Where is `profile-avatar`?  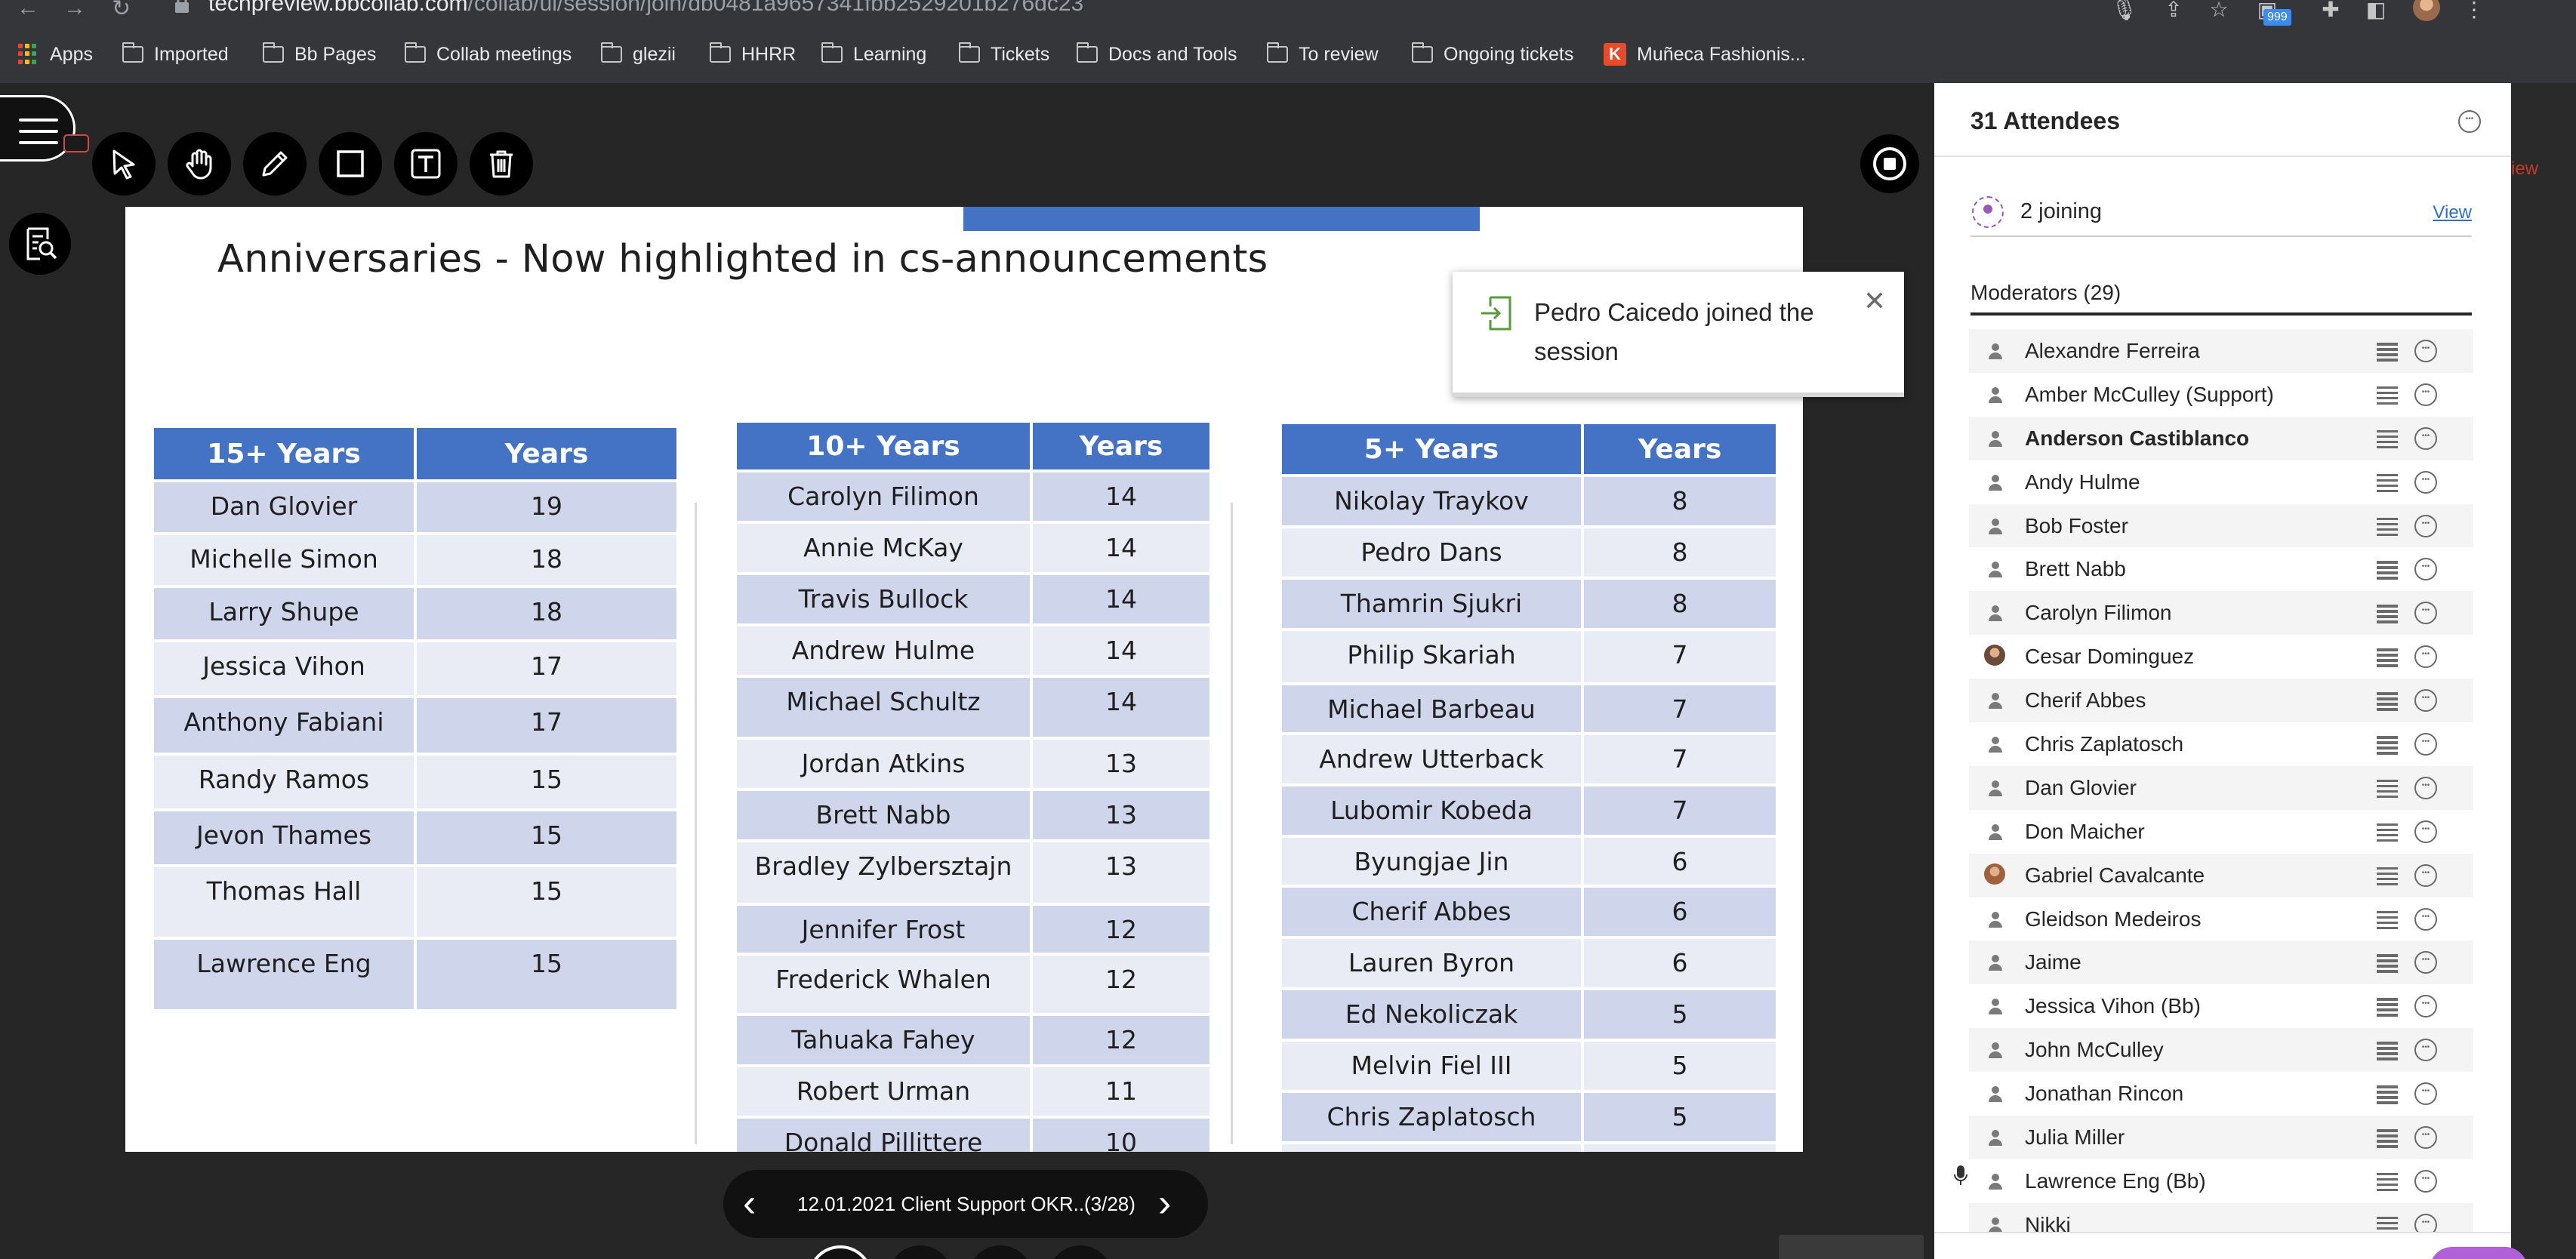 profile-avatar is located at coordinates (2426, 10).